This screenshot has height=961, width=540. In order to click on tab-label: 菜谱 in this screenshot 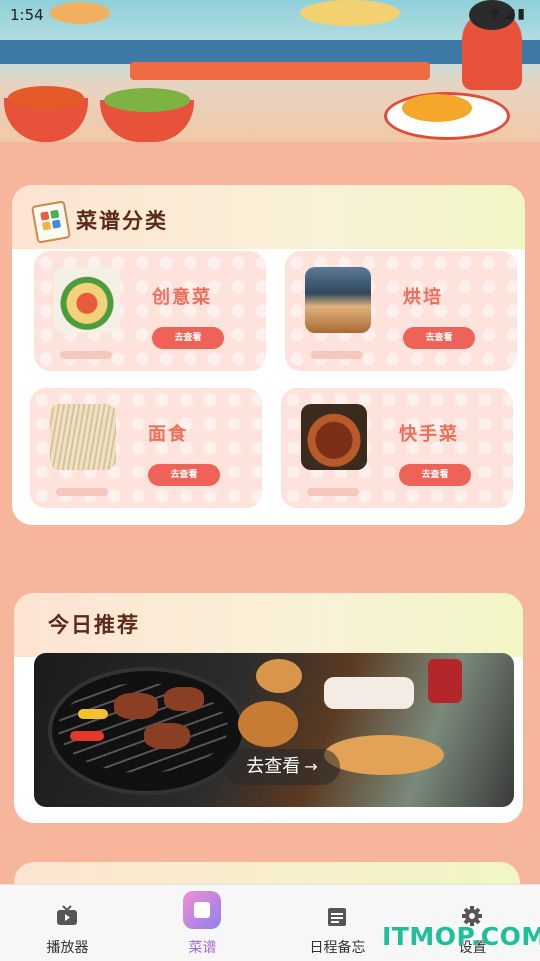, I will do `click(202, 948)`.